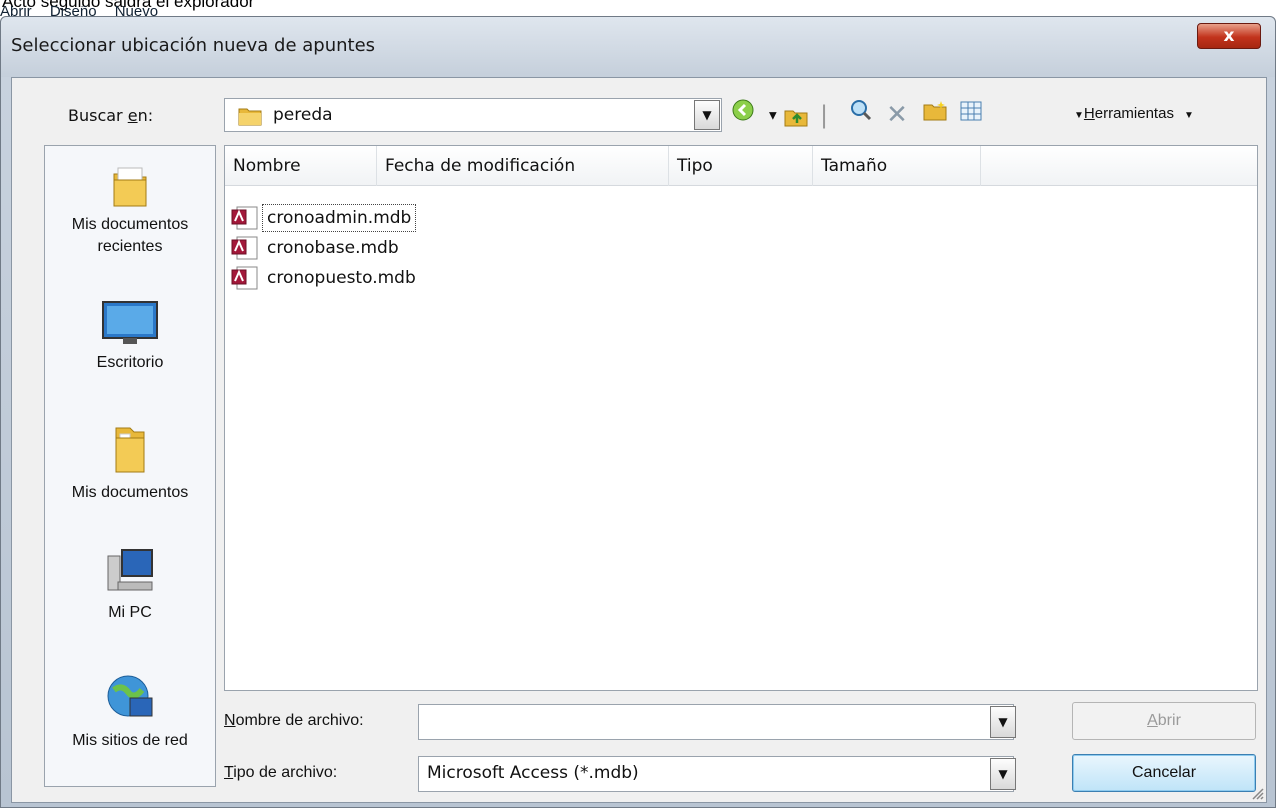 Image resolution: width=1276 pixels, height=808 pixels. What do you see at coordinates (130, 570) in the screenshot?
I see `my-computer-icon` at bounding box center [130, 570].